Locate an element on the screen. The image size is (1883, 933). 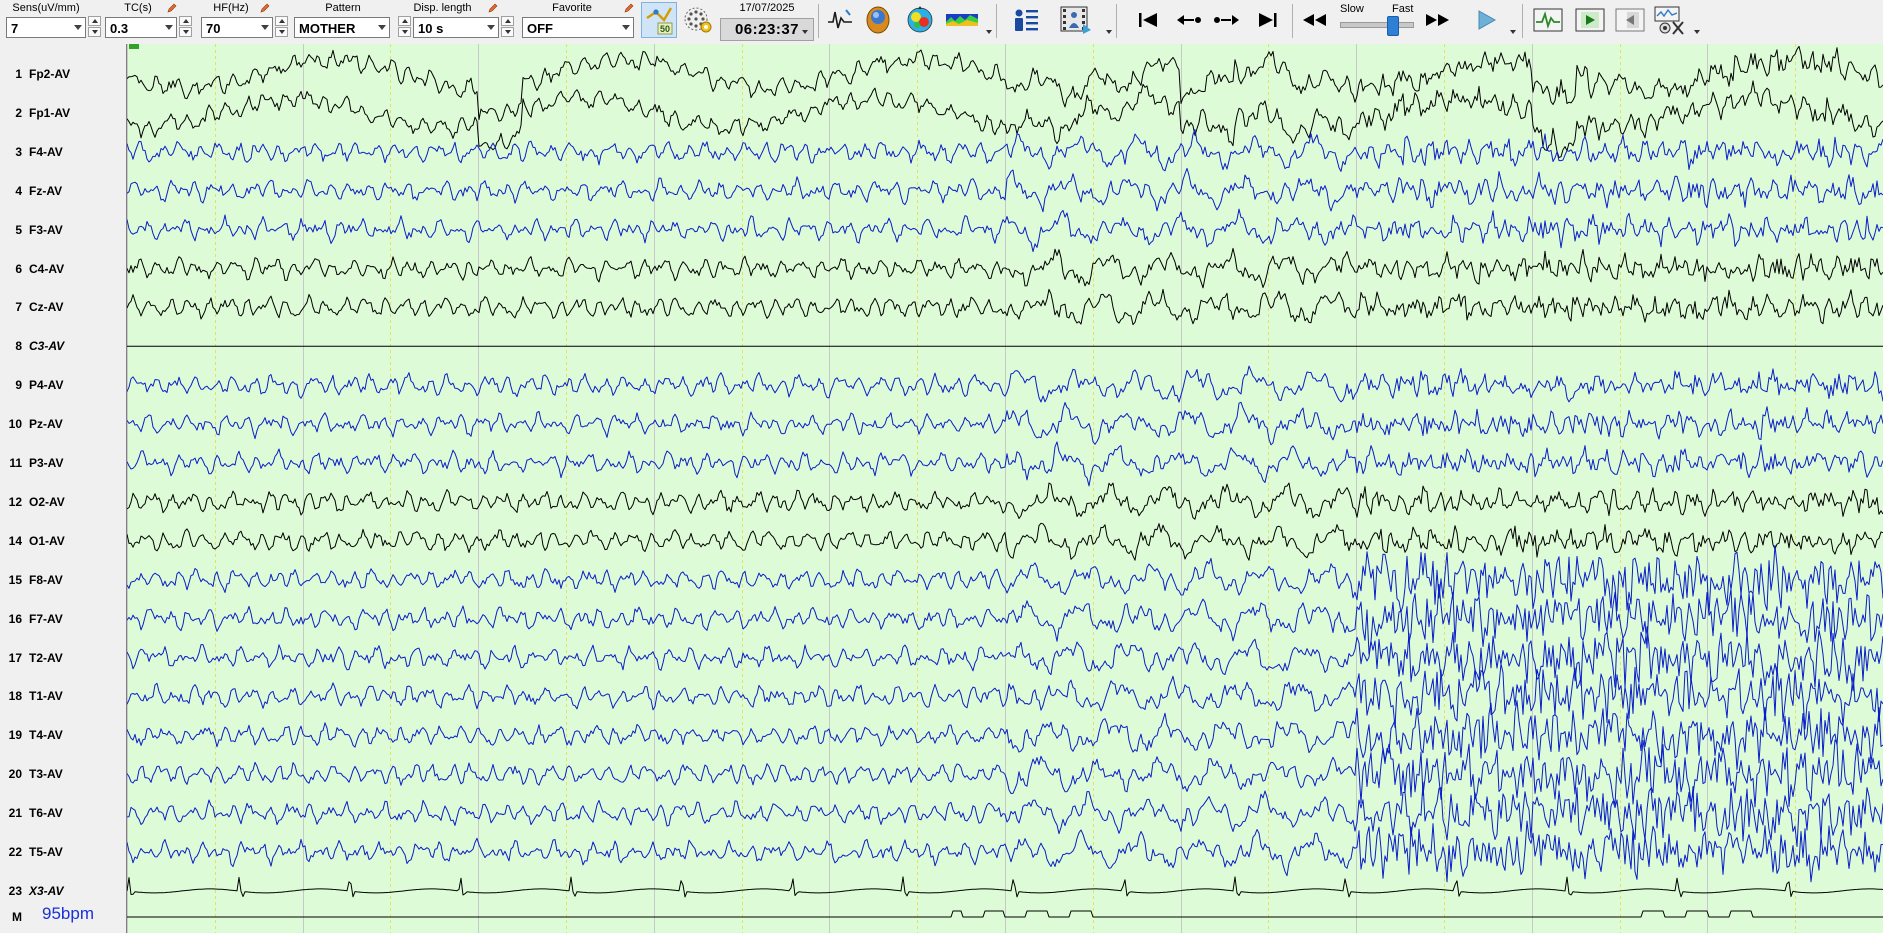
waveform-analysis-button is located at coordinates (840, 20).